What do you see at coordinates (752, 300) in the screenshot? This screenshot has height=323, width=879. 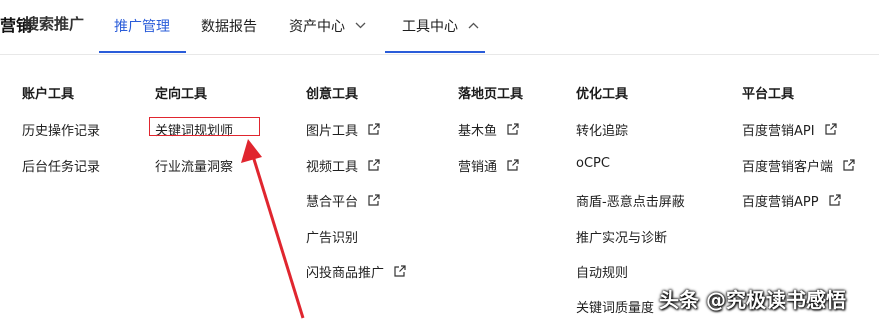 I see `watermark: 头条 @究极读书感悟` at bounding box center [752, 300].